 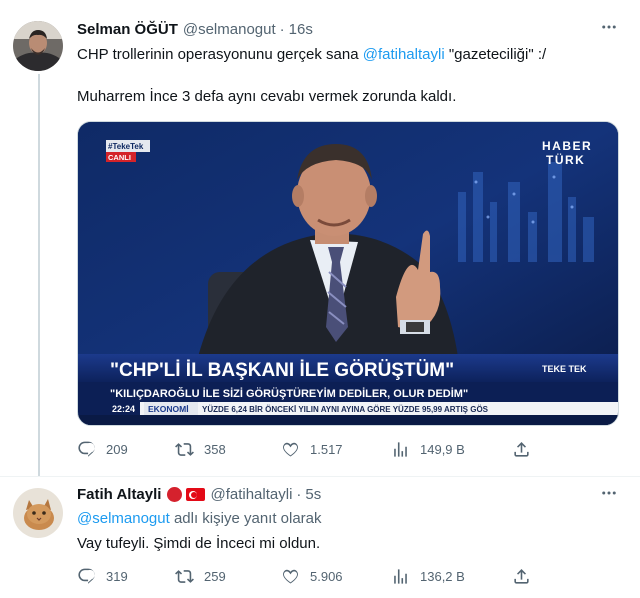 I want to click on reply-button: 319, so click(x=102, y=576).